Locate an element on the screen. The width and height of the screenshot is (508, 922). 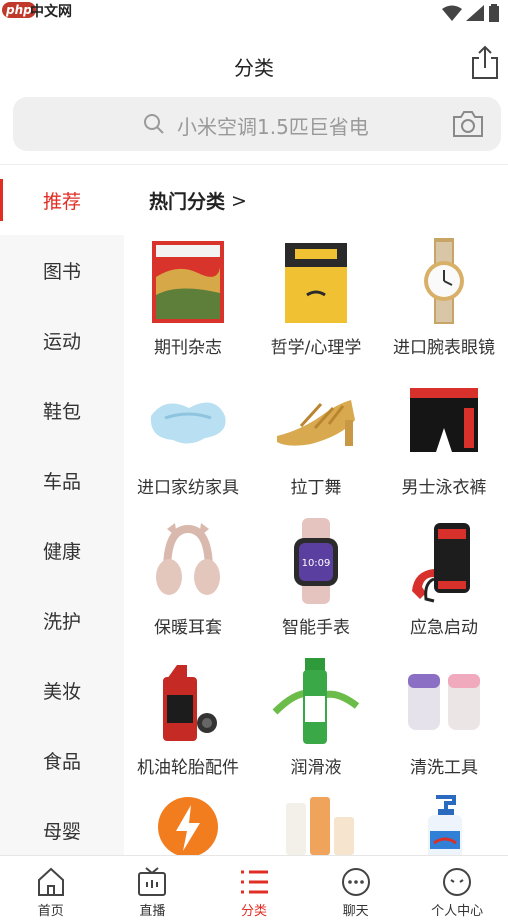
category-item: 保暖耳套 is located at coordinates (188, 585).